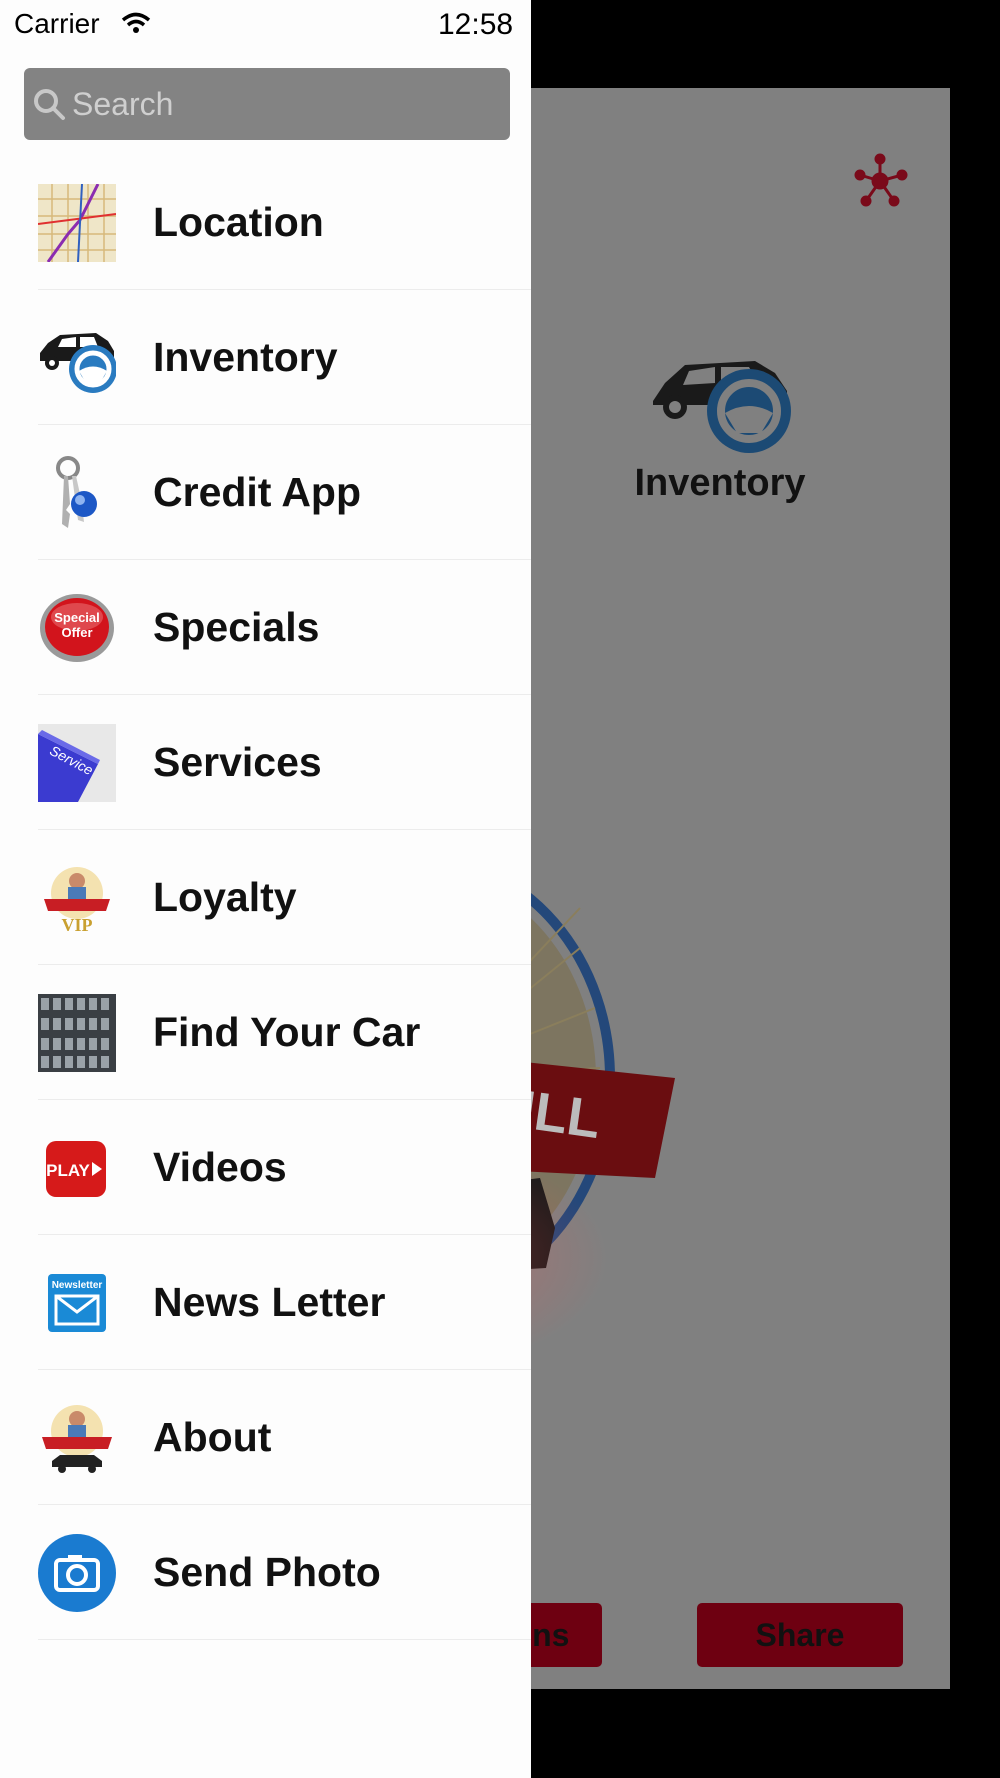 The image size is (1000, 1778). What do you see at coordinates (77, 1032) in the screenshot?
I see `car-lot-icon` at bounding box center [77, 1032].